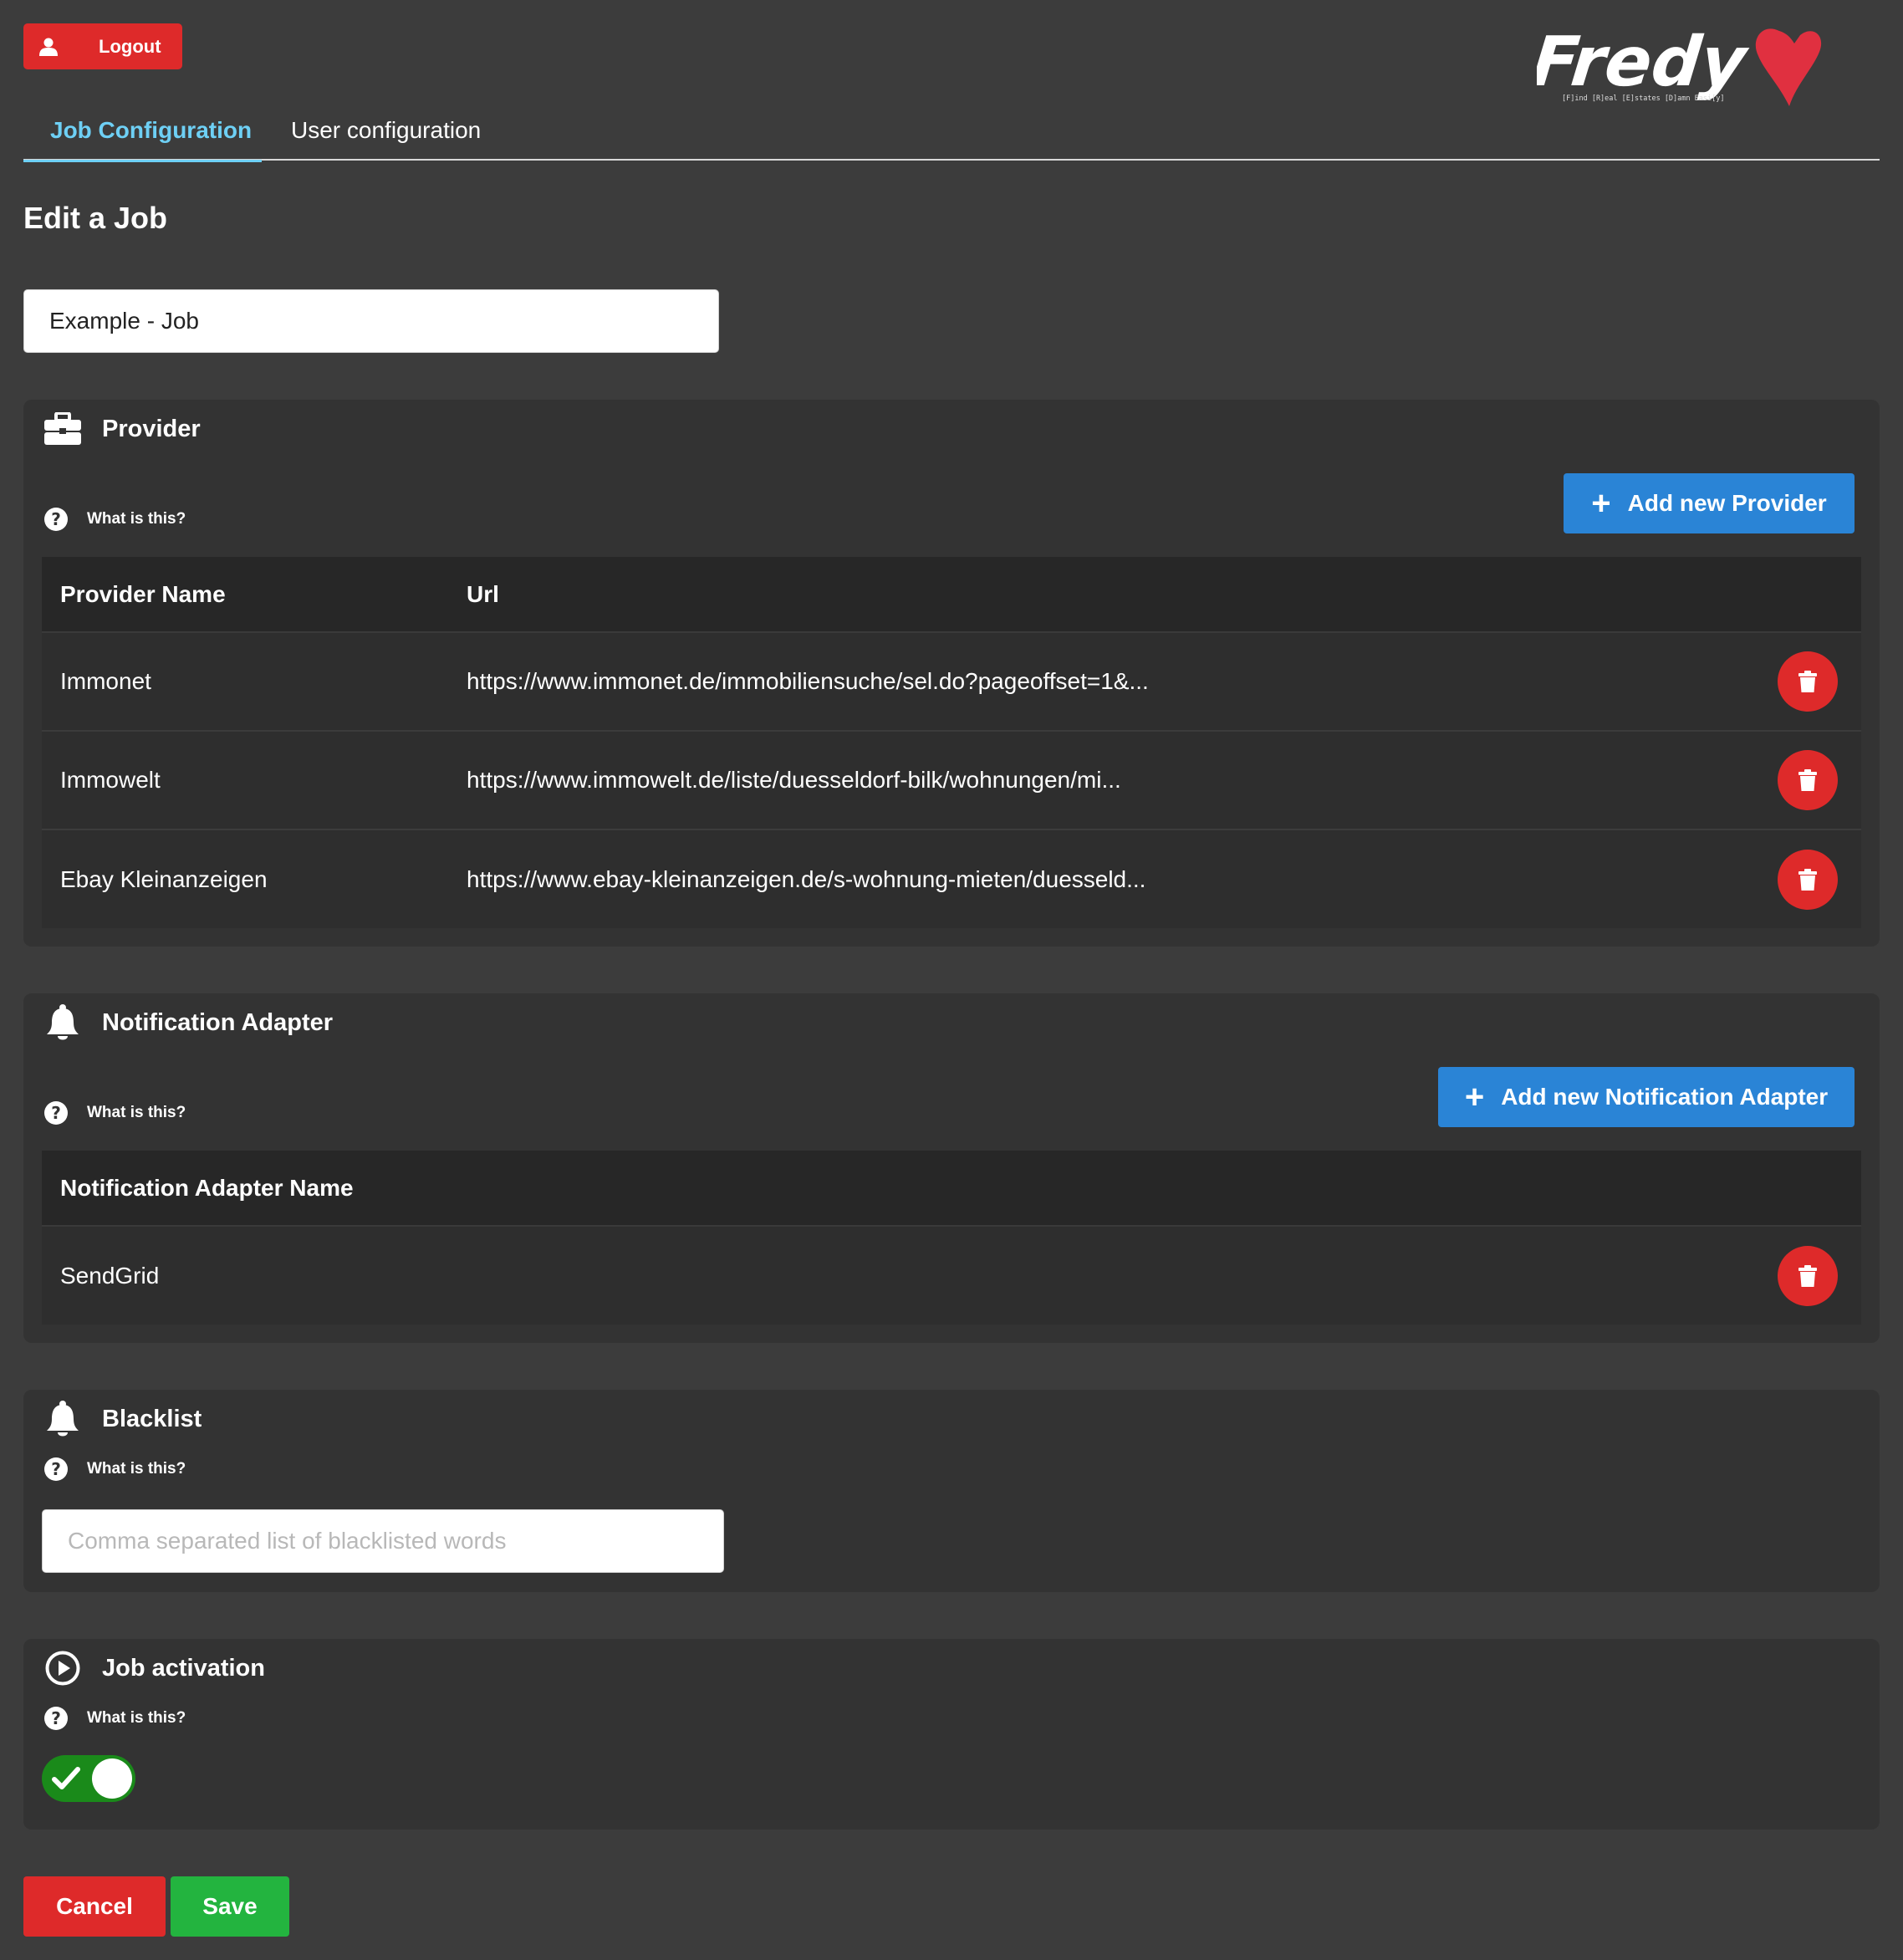 The width and height of the screenshot is (1903, 1960). I want to click on blacklist-help: ? What is this?, so click(114, 1469).